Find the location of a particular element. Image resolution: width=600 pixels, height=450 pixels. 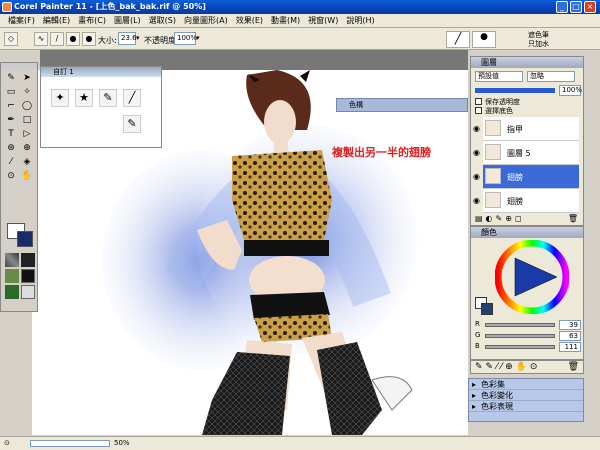

layer-row-selected: ◉ 翅膀 is located at coordinates (526, 177).